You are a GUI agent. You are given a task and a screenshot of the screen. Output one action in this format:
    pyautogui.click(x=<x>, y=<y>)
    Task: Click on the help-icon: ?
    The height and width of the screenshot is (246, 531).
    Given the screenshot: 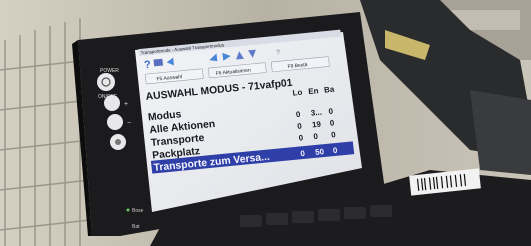 What is the action you would take?
    pyautogui.click(x=147, y=65)
    